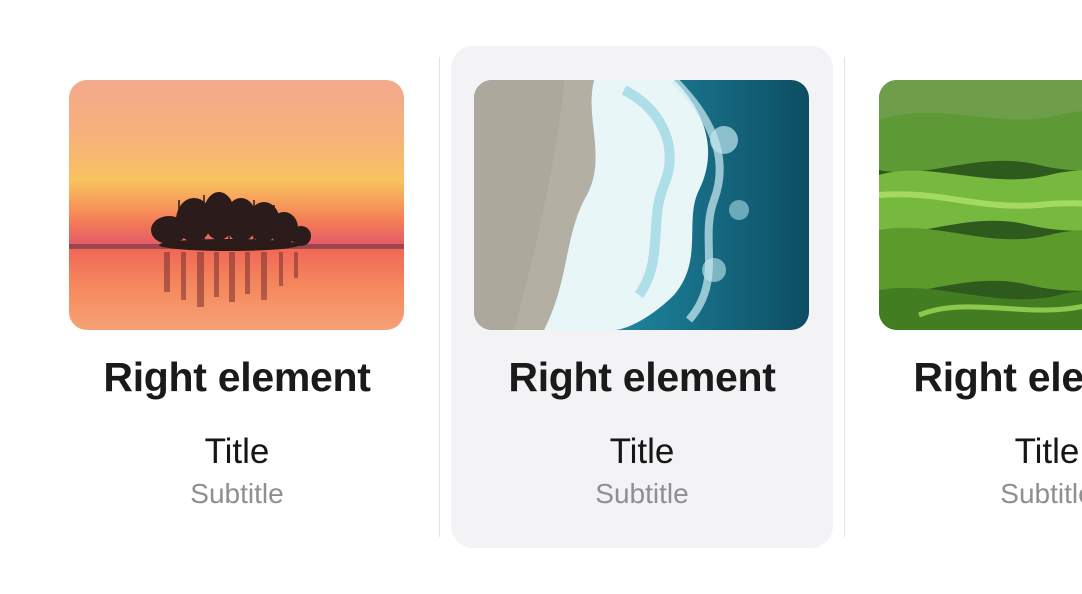  I want to click on ocean-wave-beach-image, so click(641, 205).